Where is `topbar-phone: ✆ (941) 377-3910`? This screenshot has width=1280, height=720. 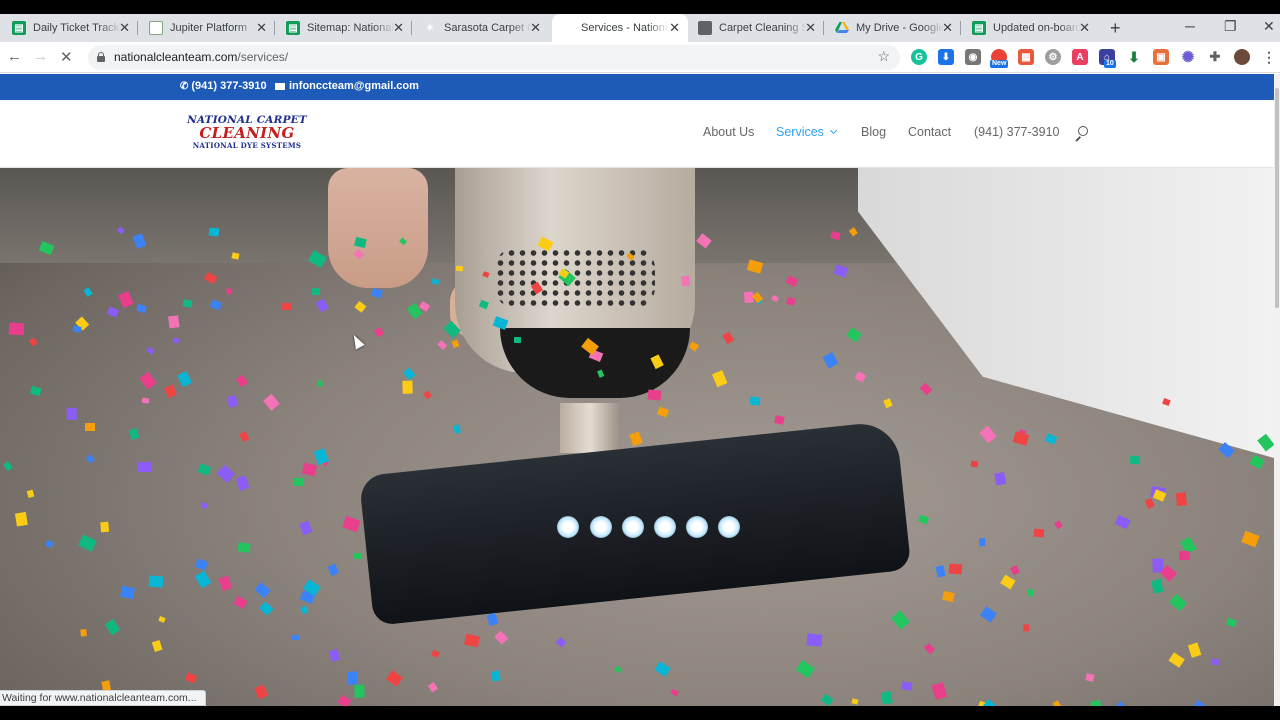 topbar-phone: ✆ (941) 377-3910 is located at coordinates (223, 86).